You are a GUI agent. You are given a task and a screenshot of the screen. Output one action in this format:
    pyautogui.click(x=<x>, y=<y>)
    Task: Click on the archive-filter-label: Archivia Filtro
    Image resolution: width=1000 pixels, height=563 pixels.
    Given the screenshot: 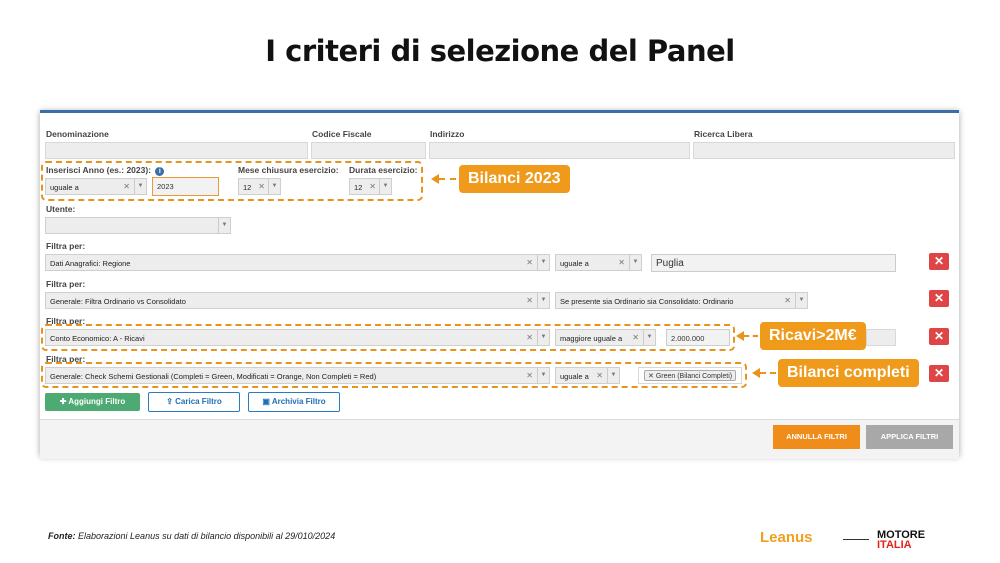 What is the action you would take?
    pyautogui.click(x=298, y=401)
    